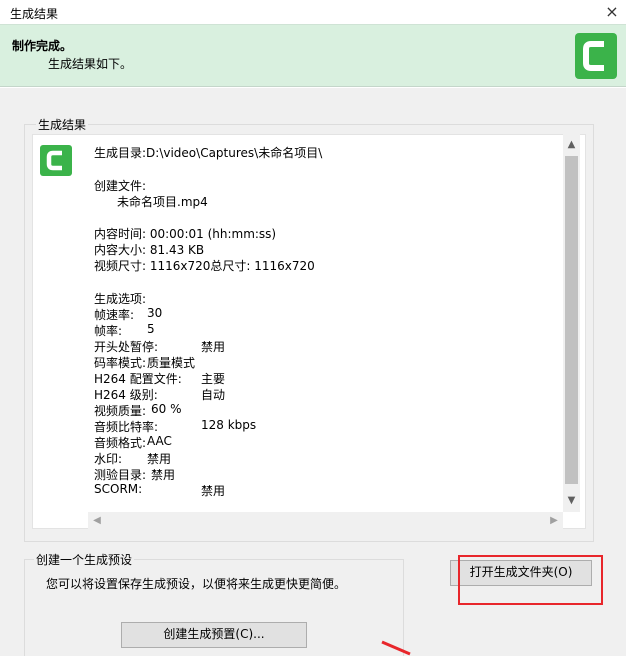  Describe the element at coordinates (120, 443) in the screenshot. I see `option-label: 音频格式:` at that location.